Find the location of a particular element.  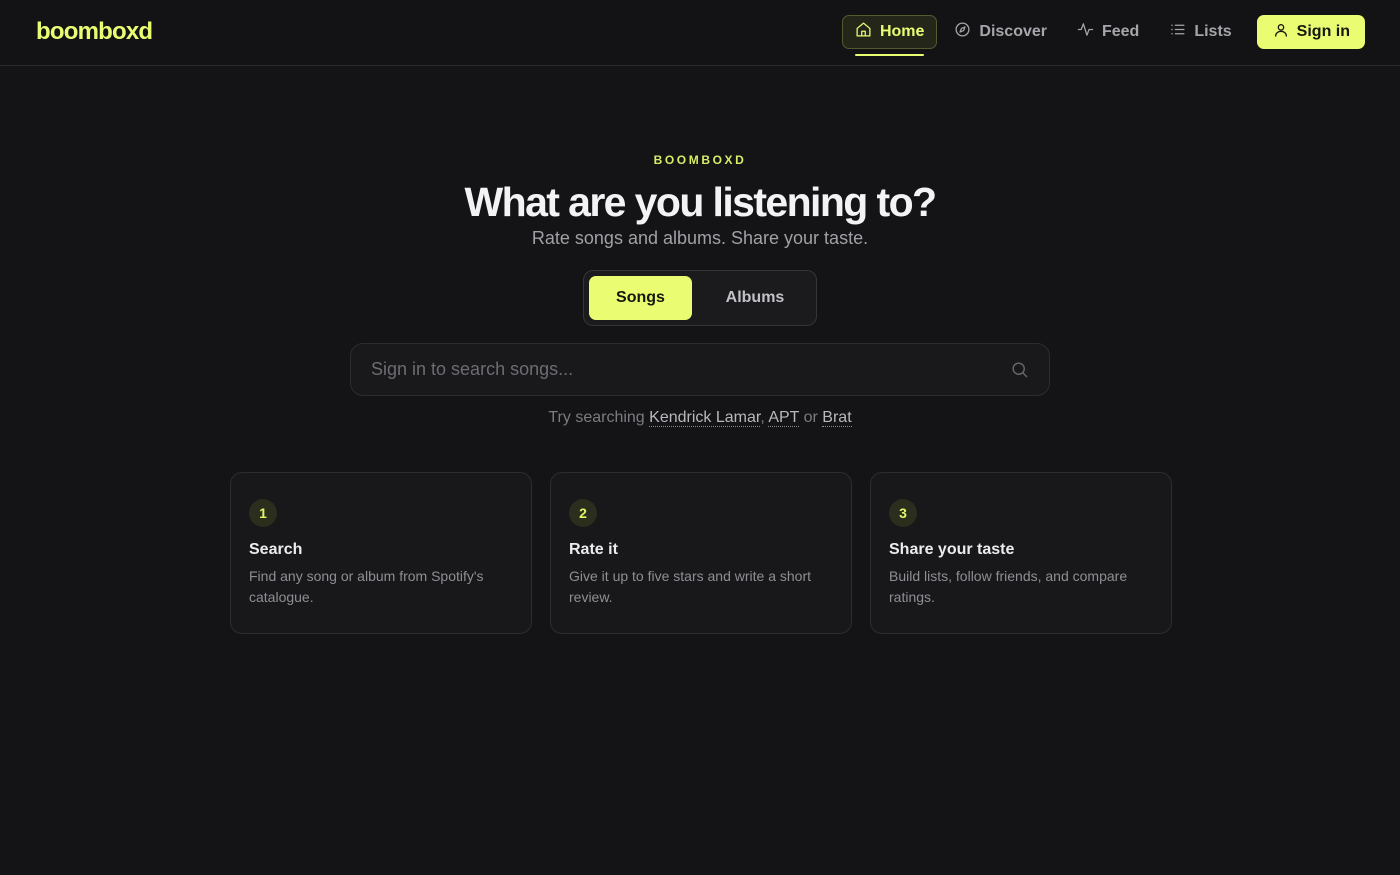

step-title: Rate it is located at coordinates (593, 549).